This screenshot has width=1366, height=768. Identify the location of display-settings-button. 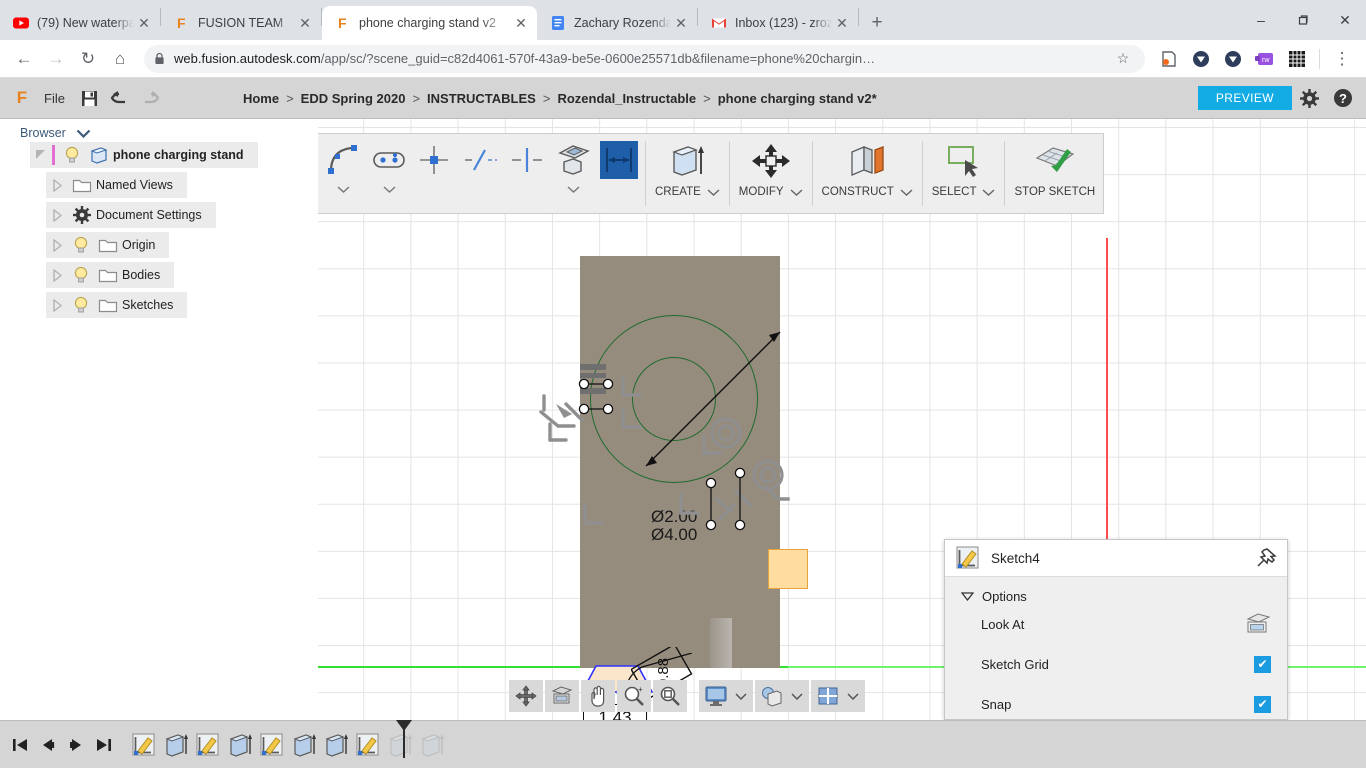
(726, 696).